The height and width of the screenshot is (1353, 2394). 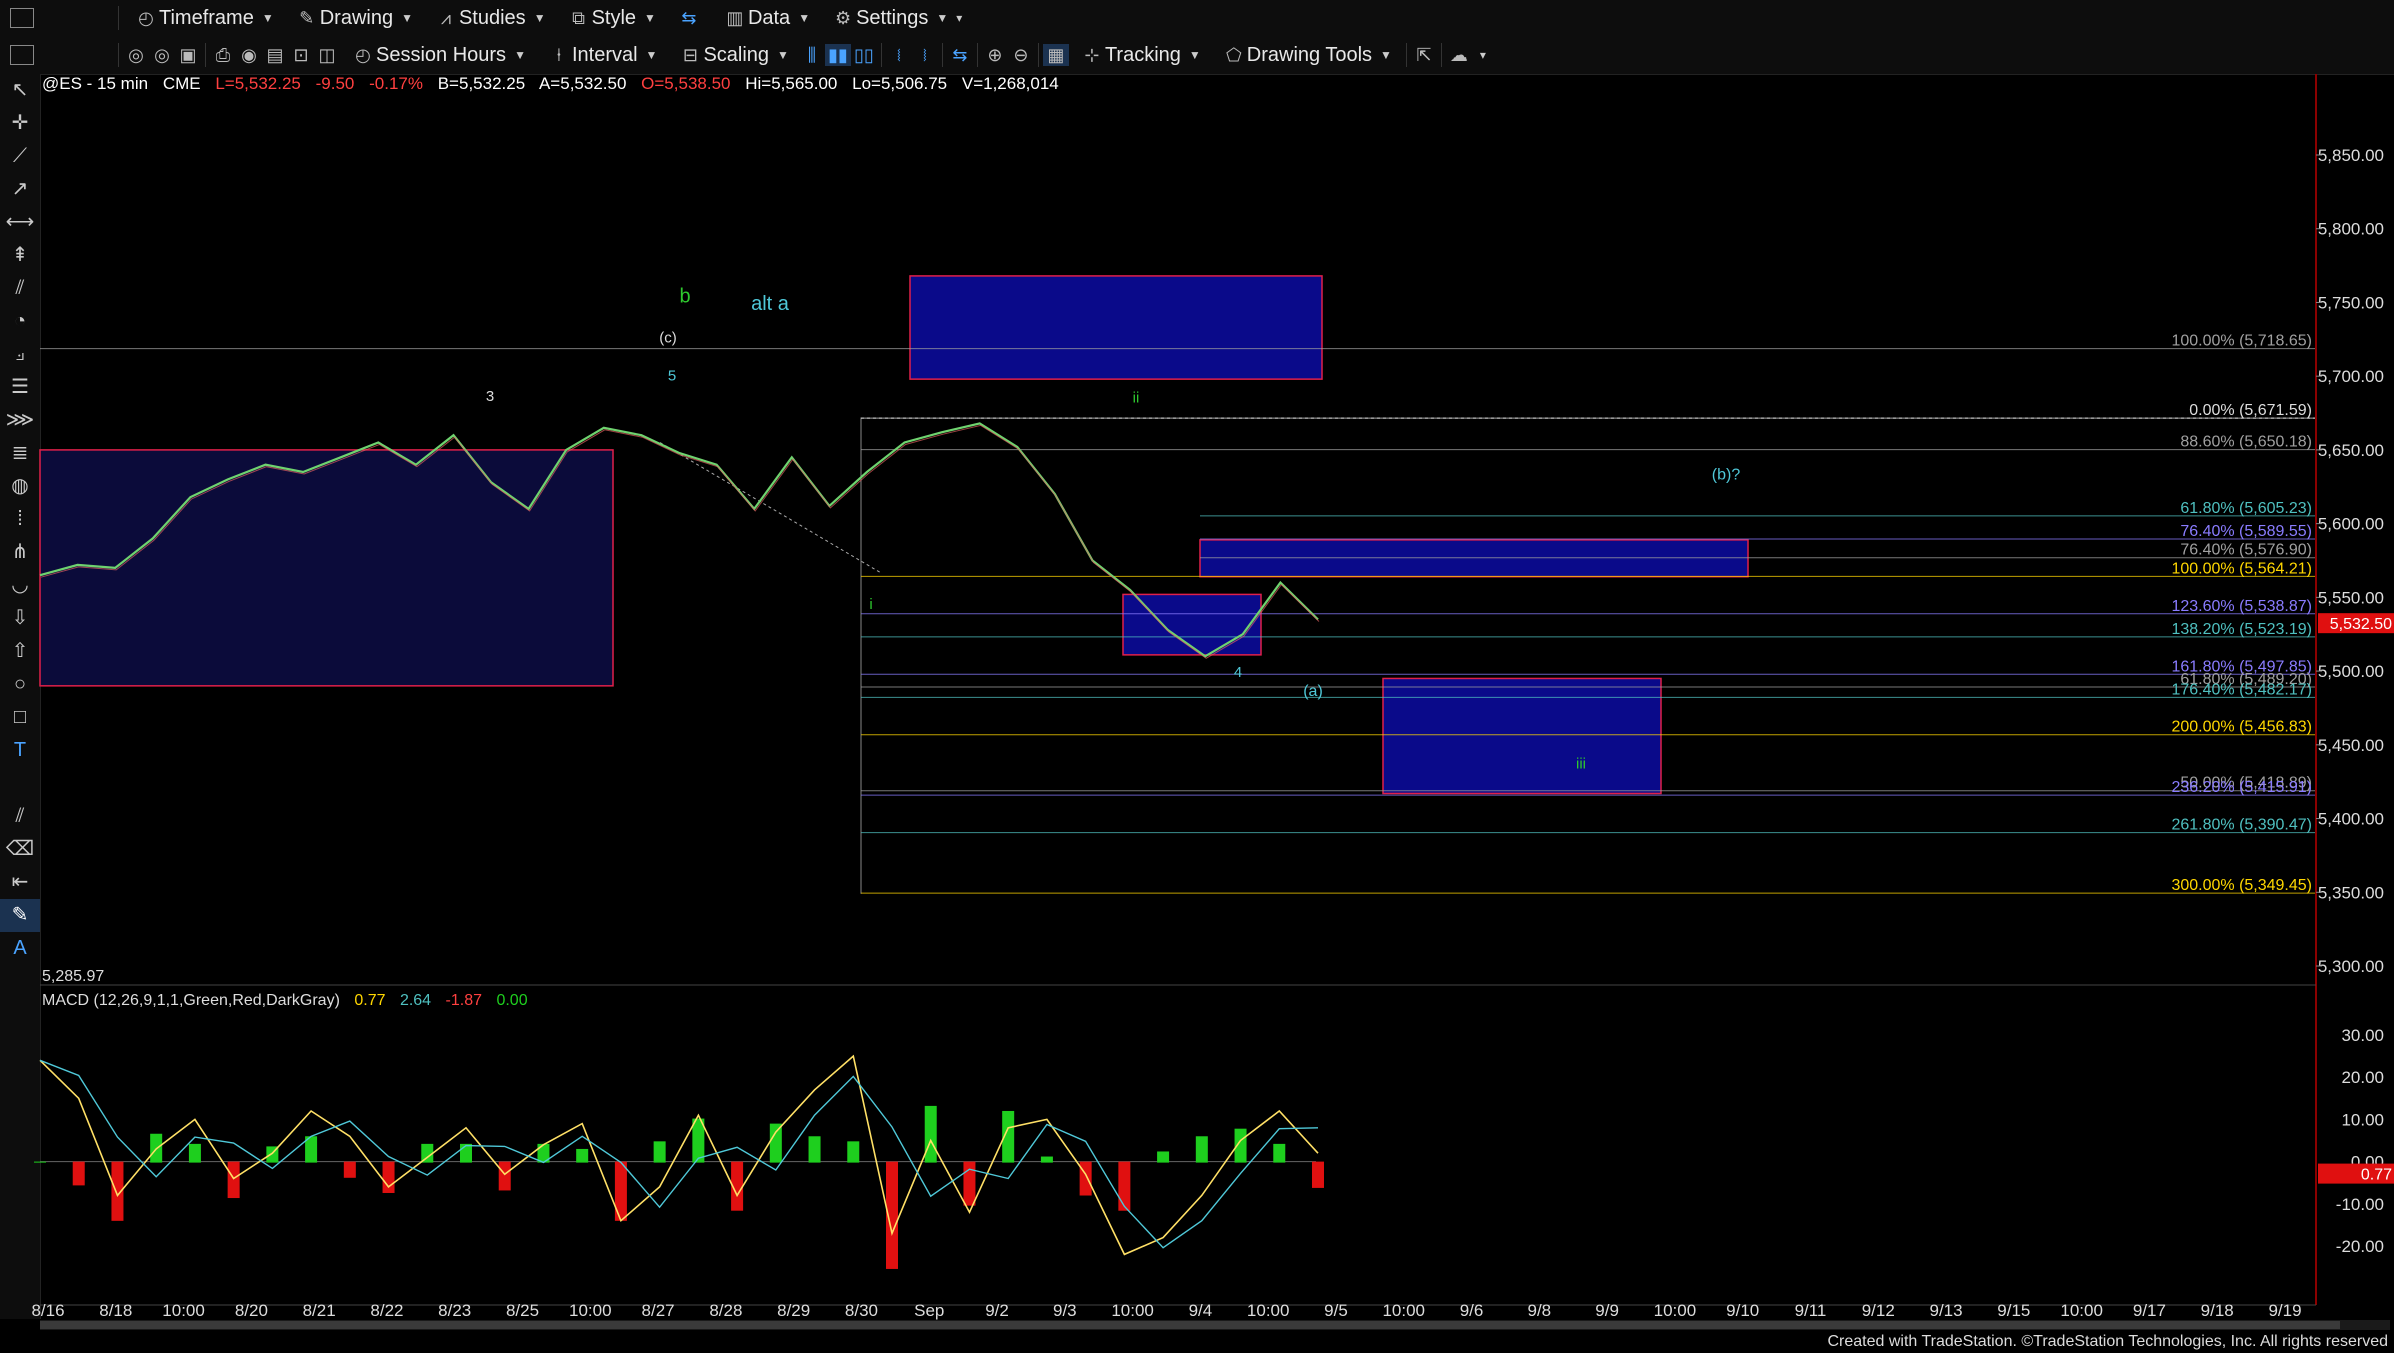 I want to click on price-tick-label: 5,450.00, so click(x=2351, y=745).